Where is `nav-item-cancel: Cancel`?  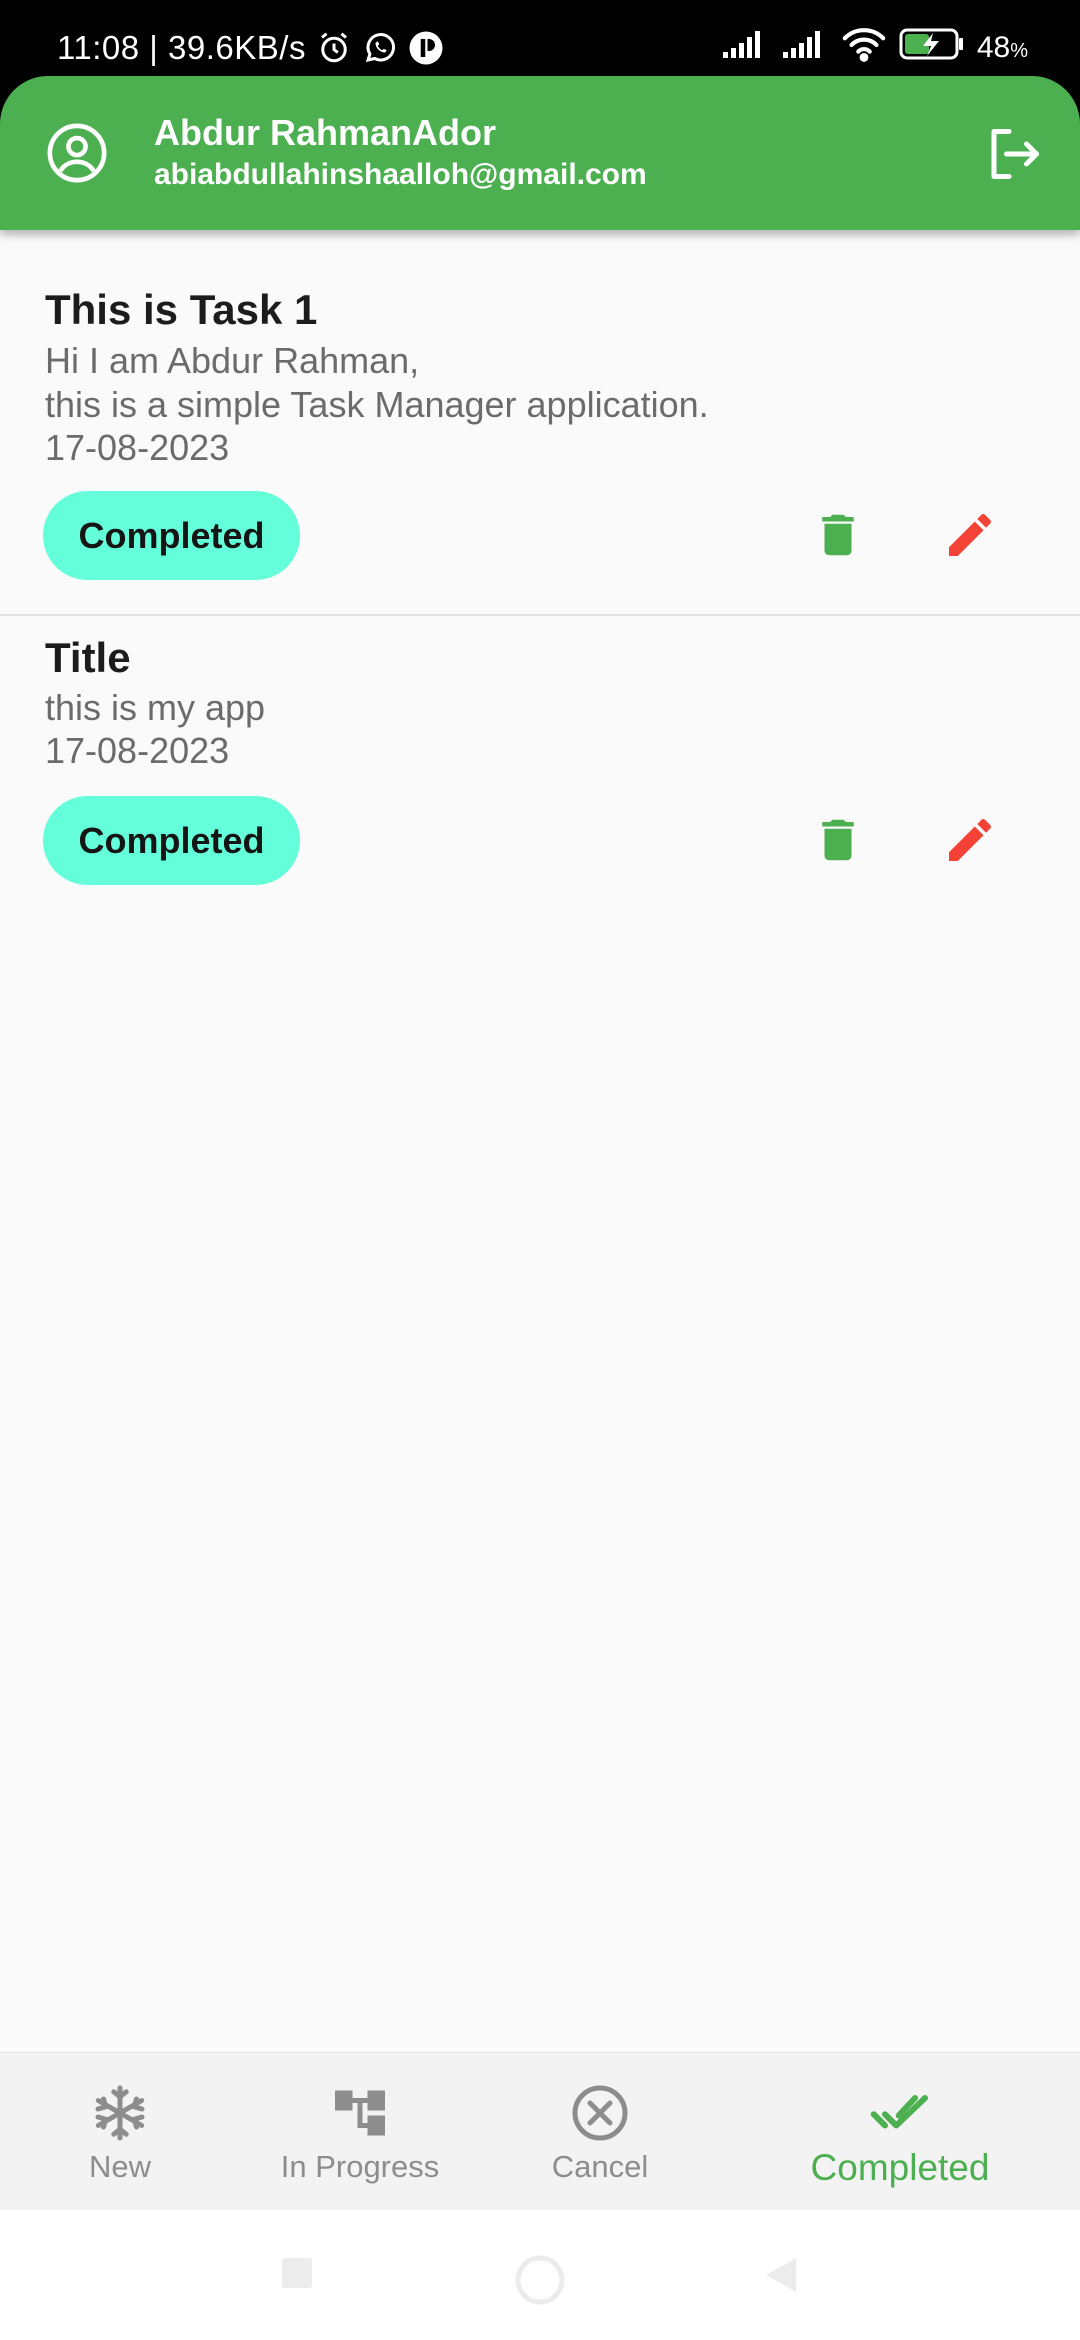 nav-item-cancel: Cancel is located at coordinates (600, 2132).